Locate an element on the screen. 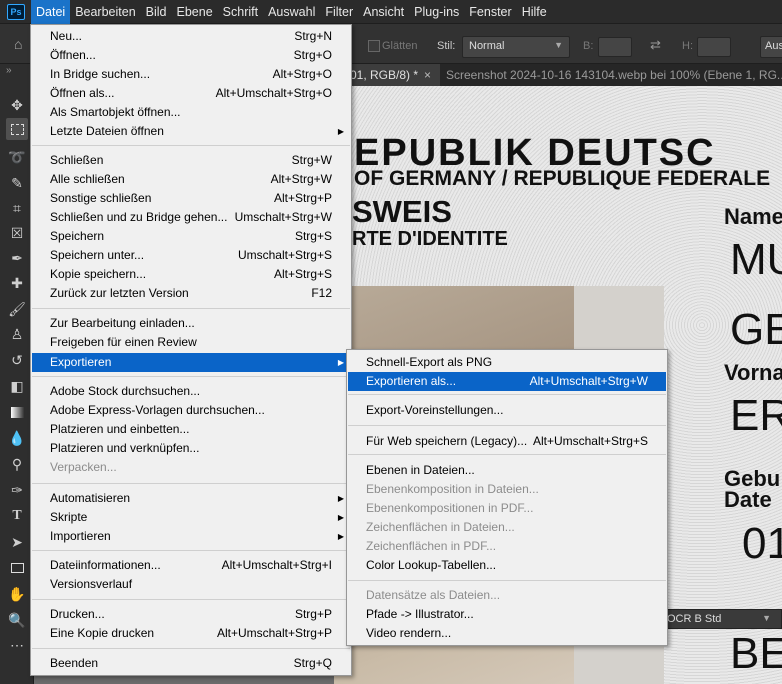  datei-item-letzte-dateien-oeffnen: Letzte Dateien öffnen ▶ is located at coordinates (191, 131).